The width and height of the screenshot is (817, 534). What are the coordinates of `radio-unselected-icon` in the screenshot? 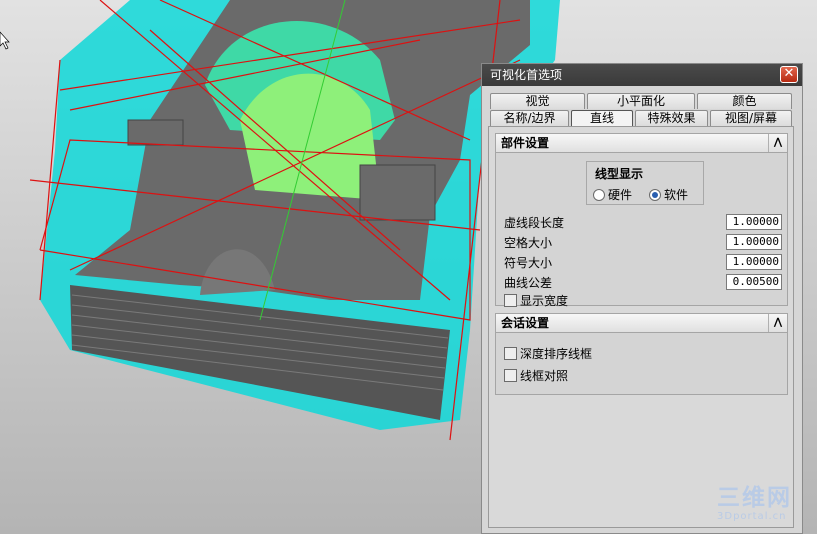 It's located at (599, 194).